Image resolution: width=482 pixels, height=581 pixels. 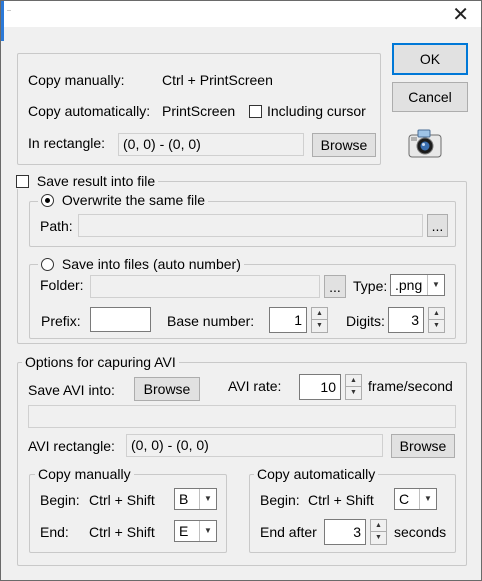 I want to click on auto-begin-label: Begin:, so click(x=280, y=500).